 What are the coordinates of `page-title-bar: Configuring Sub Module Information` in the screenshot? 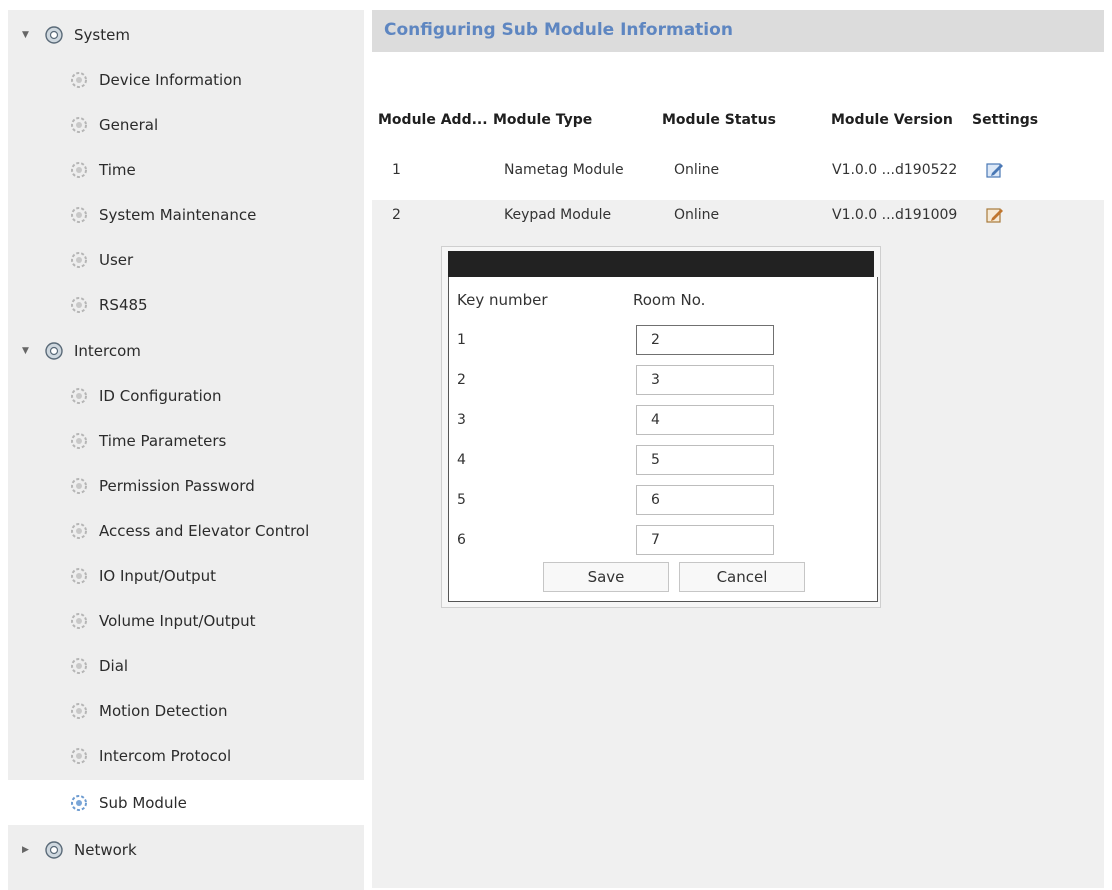 It's located at (738, 31).